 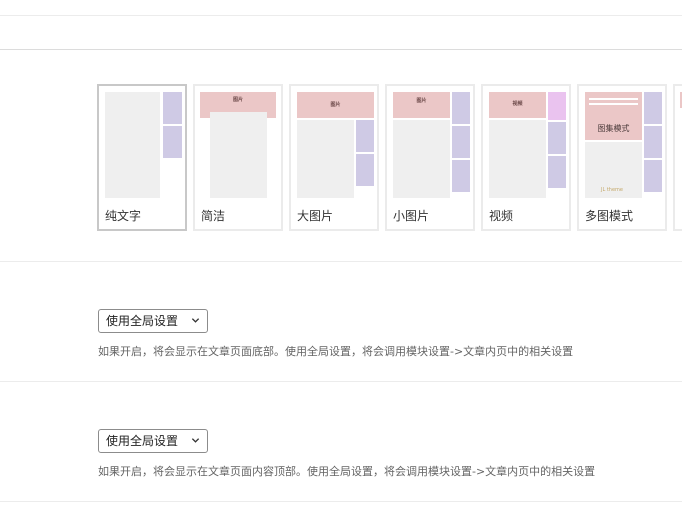 I want to click on video-placeholder: 视频, so click(x=517, y=105).